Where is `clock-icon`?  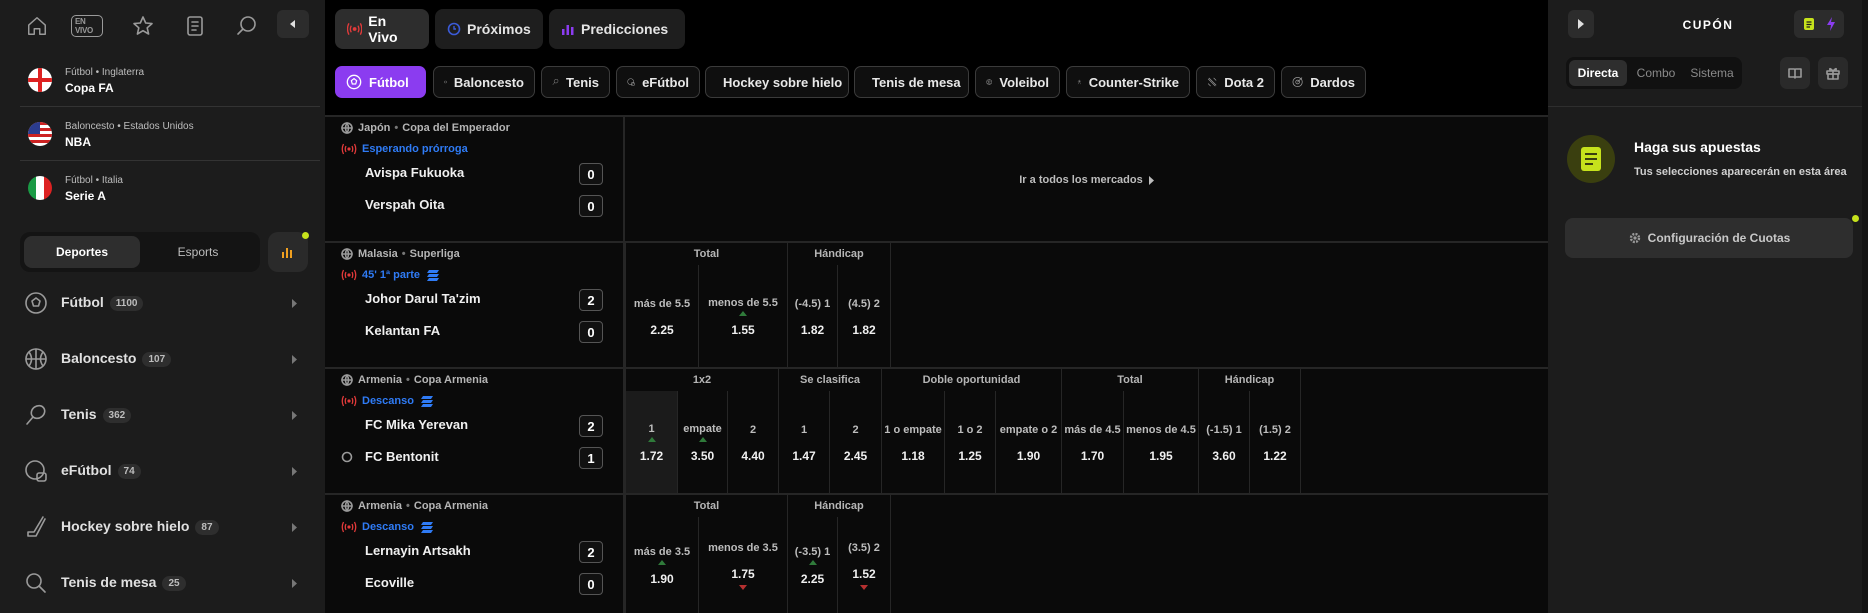 clock-icon is located at coordinates (454, 29).